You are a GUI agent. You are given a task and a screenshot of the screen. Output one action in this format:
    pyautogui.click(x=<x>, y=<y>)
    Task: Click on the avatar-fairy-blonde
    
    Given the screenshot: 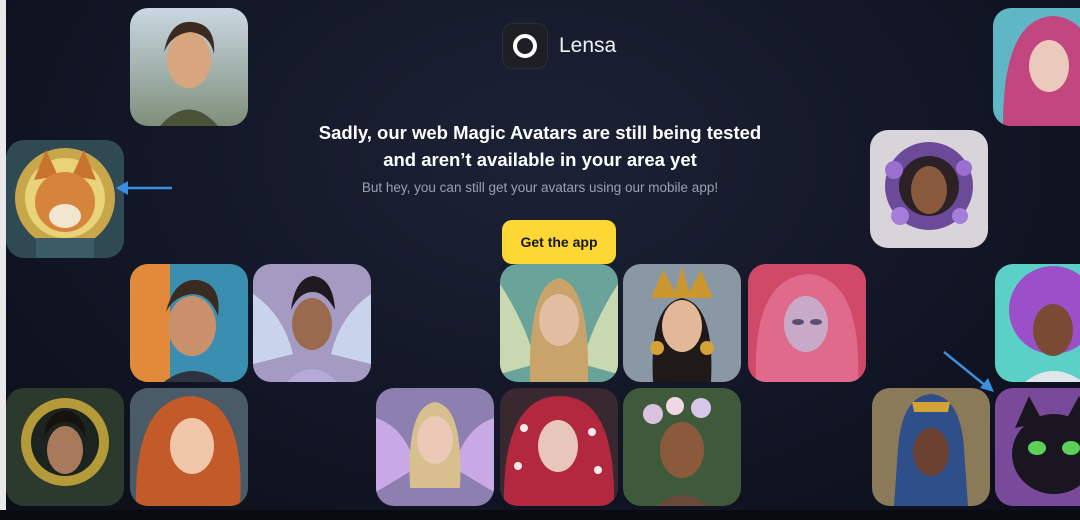 What is the action you would take?
    pyautogui.click(x=559, y=323)
    